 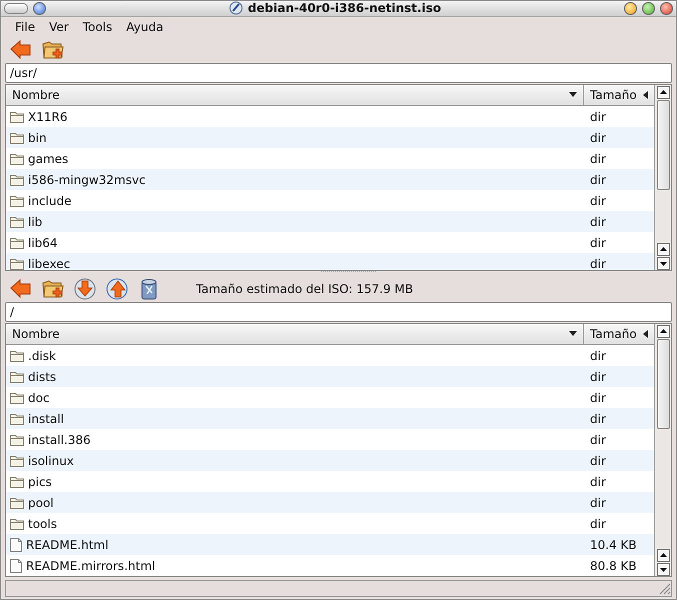 I want to click on file-name: include, so click(x=50, y=201).